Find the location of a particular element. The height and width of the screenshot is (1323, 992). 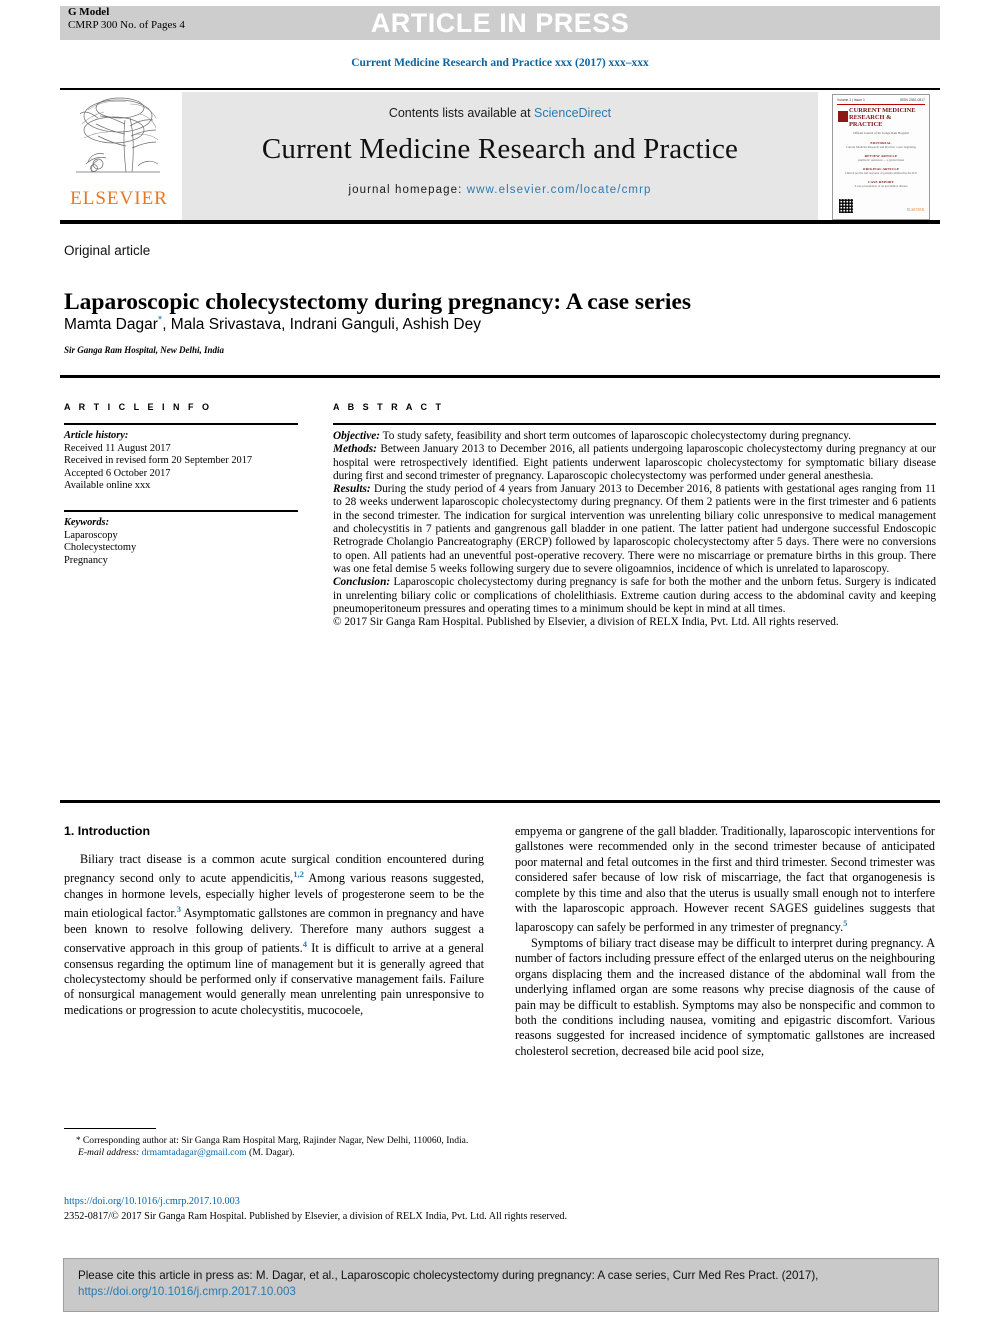

cover-elsevier-brand: ELSEVIER is located at coordinates (915, 210).